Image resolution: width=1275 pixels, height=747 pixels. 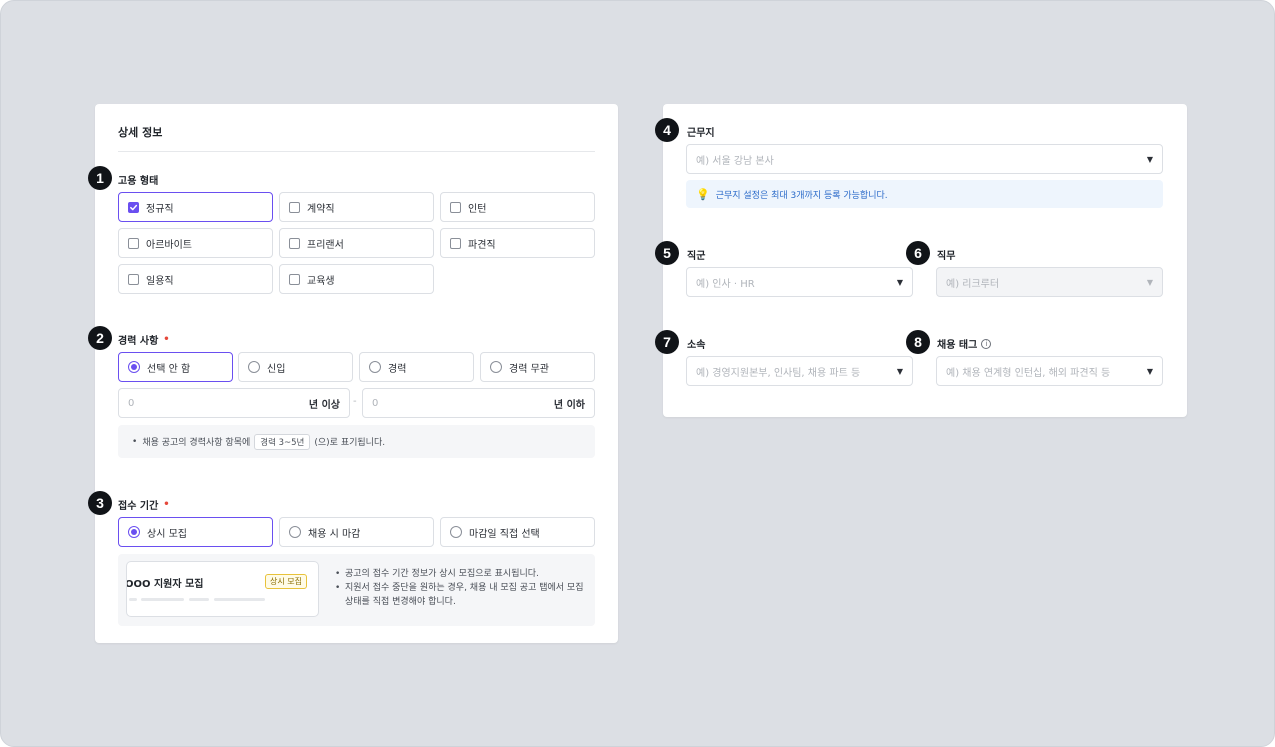 What do you see at coordinates (696, 256) in the screenshot?
I see `job-group-label: 직군` at bounding box center [696, 256].